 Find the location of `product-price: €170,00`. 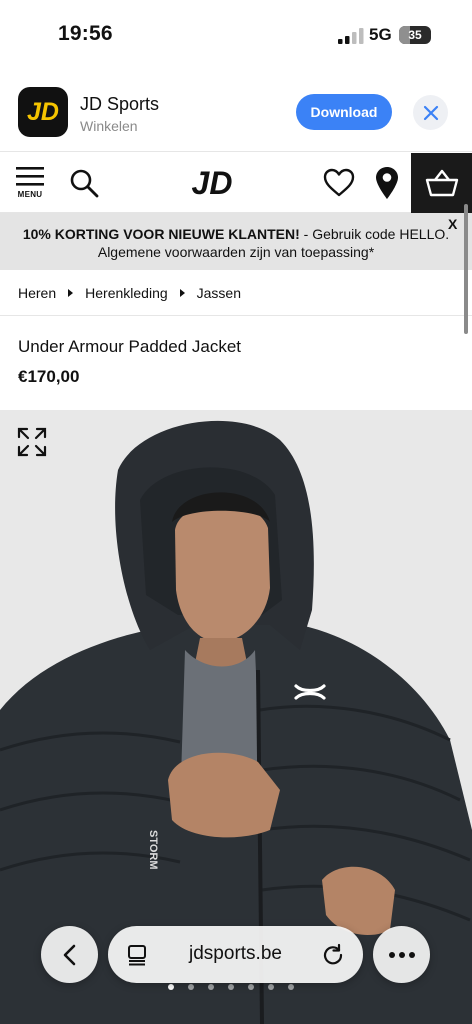

product-price: €170,00 is located at coordinates (49, 376).